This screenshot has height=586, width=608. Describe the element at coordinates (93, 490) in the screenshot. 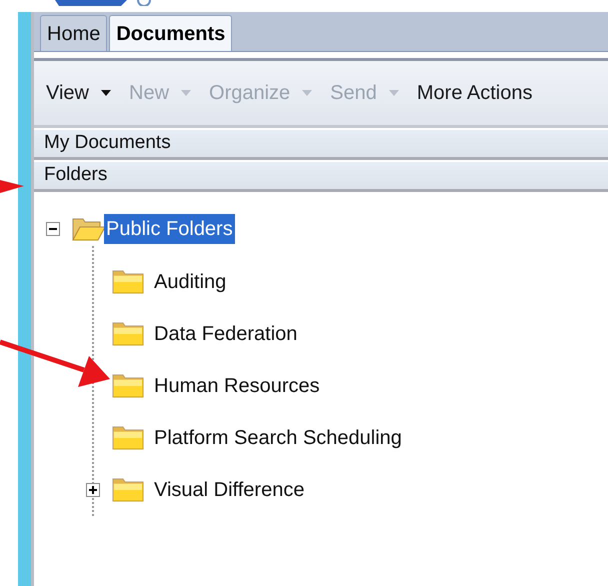

I see `expand-icon` at that location.